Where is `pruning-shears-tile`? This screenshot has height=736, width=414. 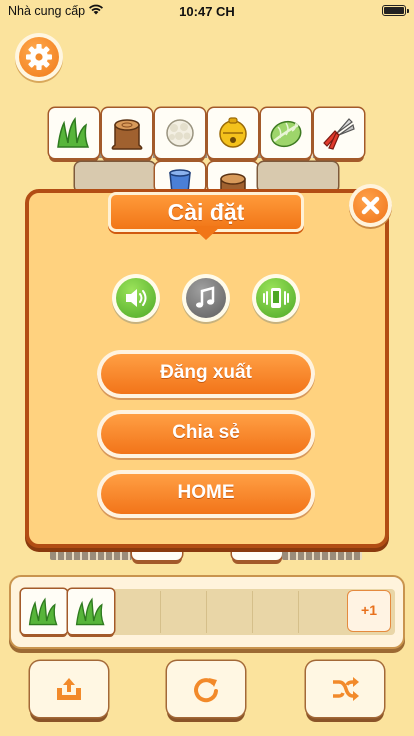 pruning-shears-tile is located at coordinates (339, 133).